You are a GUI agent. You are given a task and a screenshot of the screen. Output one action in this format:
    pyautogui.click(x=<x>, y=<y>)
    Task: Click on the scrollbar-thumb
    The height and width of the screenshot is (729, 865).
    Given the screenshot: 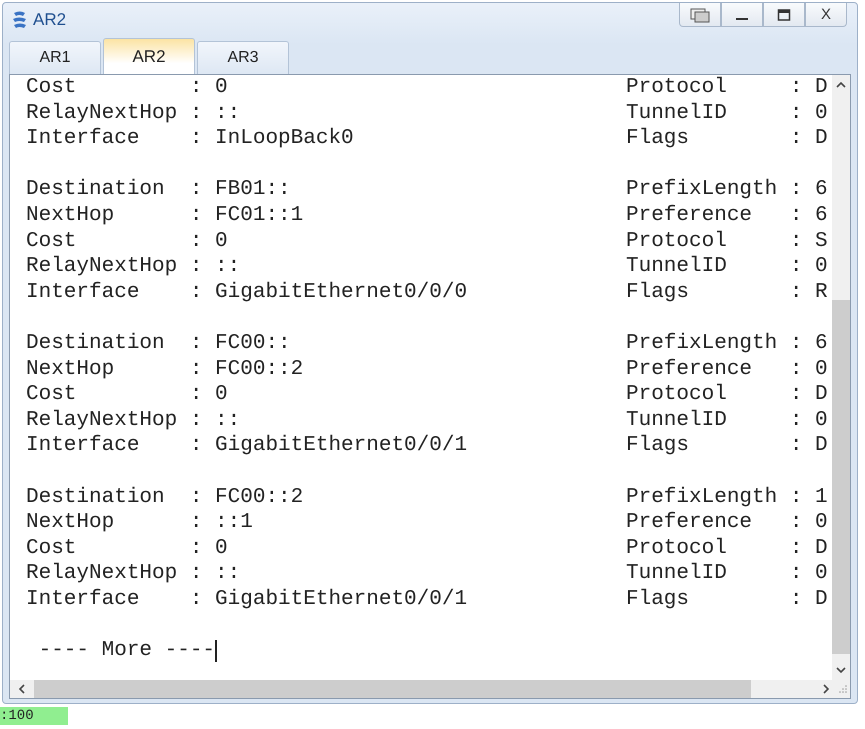 What is the action you would take?
    pyautogui.click(x=841, y=477)
    